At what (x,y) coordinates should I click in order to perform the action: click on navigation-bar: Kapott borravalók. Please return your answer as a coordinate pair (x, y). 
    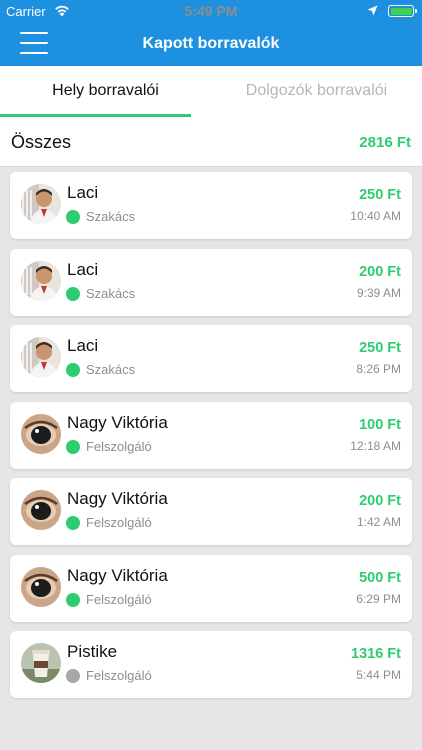
    Looking at the image, I should click on (211, 44).